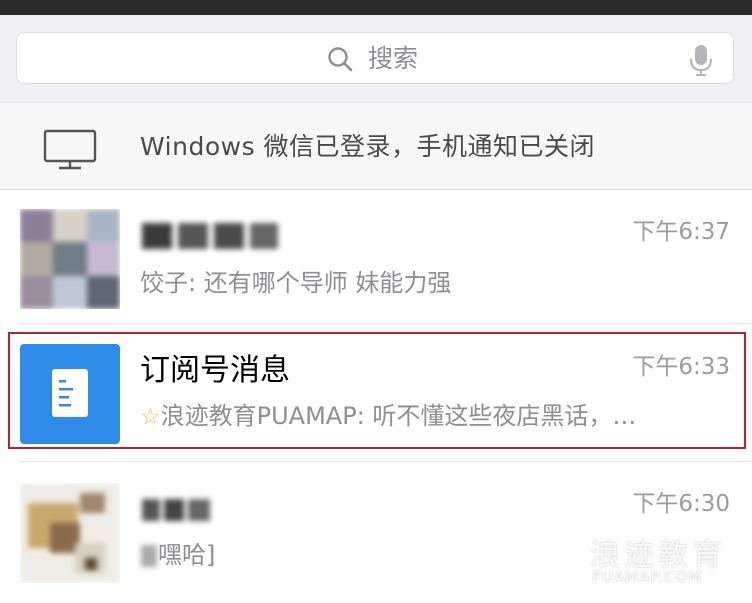  I want to click on chat-preview: 饺子: 还有哪个导师 妹能力强, so click(296, 283).